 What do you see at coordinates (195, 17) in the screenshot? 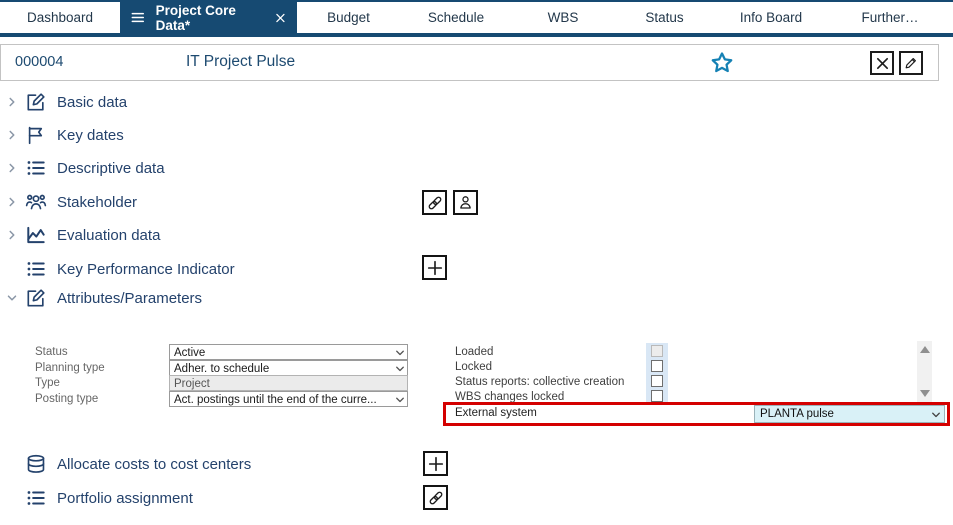
I see `tab-label: Project Core Data*` at bounding box center [195, 17].